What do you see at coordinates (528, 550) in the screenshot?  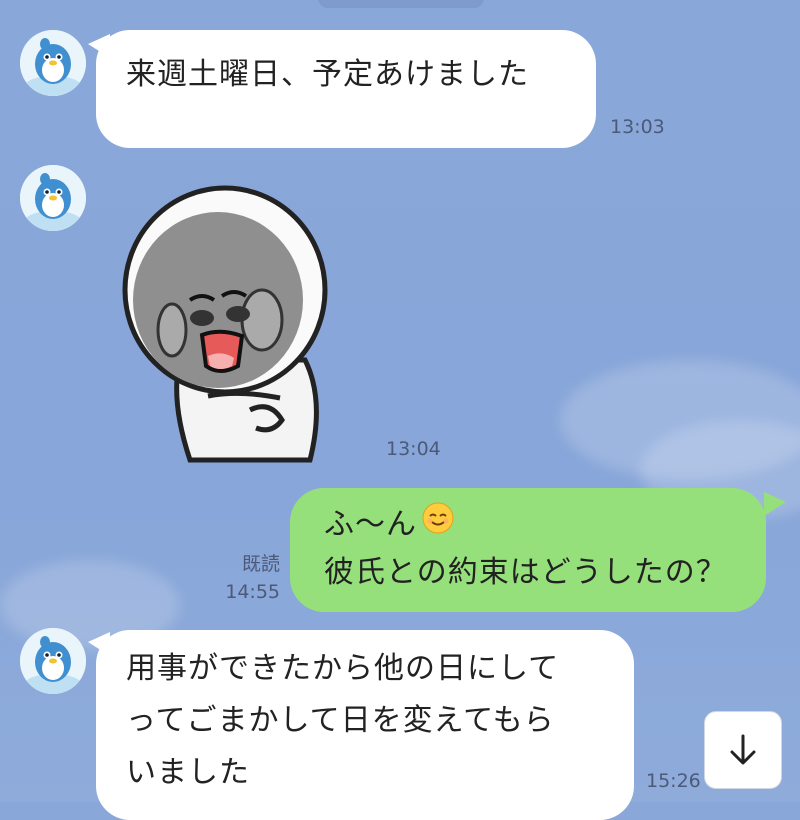 I see `message-bubble: ふ〜ん 彼氏との約束はどうしたの？` at bounding box center [528, 550].